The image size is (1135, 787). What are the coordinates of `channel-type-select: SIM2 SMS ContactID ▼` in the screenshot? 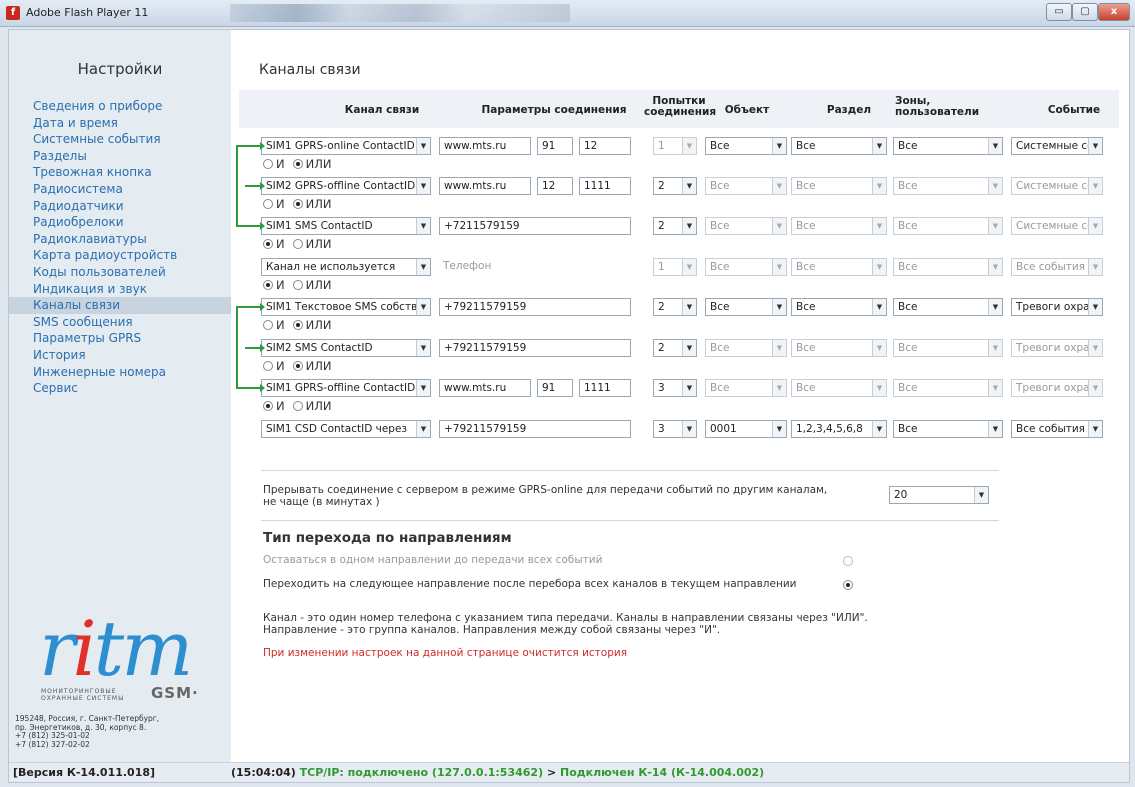 It's located at (346, 348).